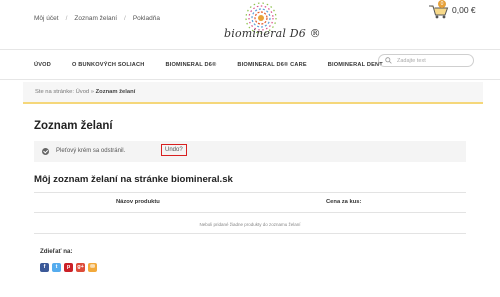 The image size is (500, 297). Describe the element at coordinates (138, 202) in the screenshot. I see `column-header-product: Názov produktu` at that location.